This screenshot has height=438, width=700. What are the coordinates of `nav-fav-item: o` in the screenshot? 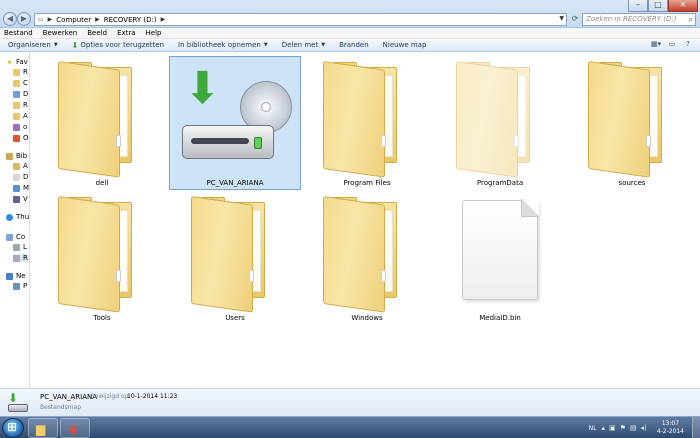 It's located at (20, 127).